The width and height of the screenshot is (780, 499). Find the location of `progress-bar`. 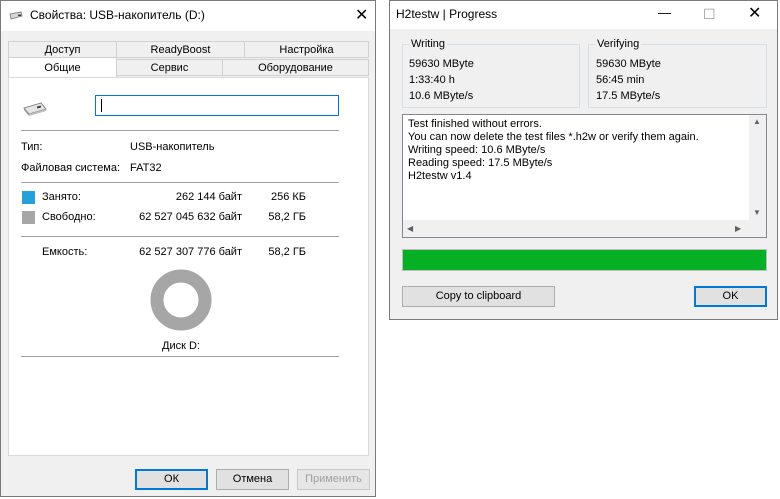

progress-bar is located at coordinates (584, 260).